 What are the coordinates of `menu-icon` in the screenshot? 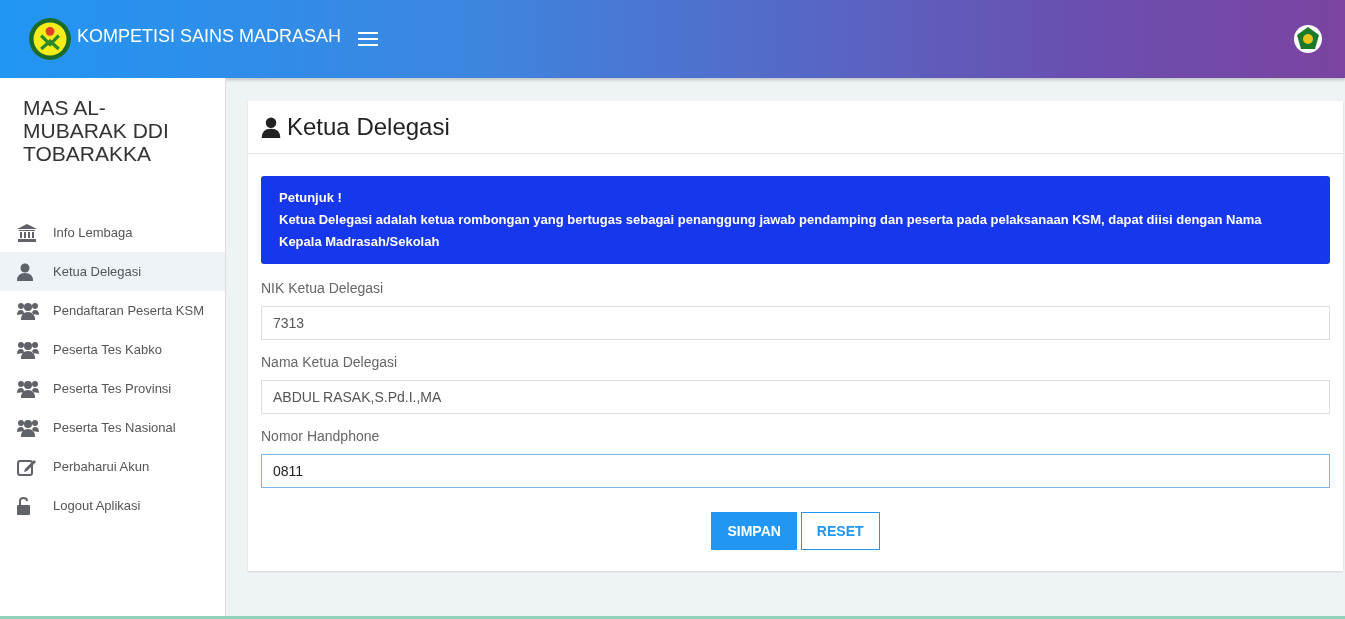 It's located at (368, 39).